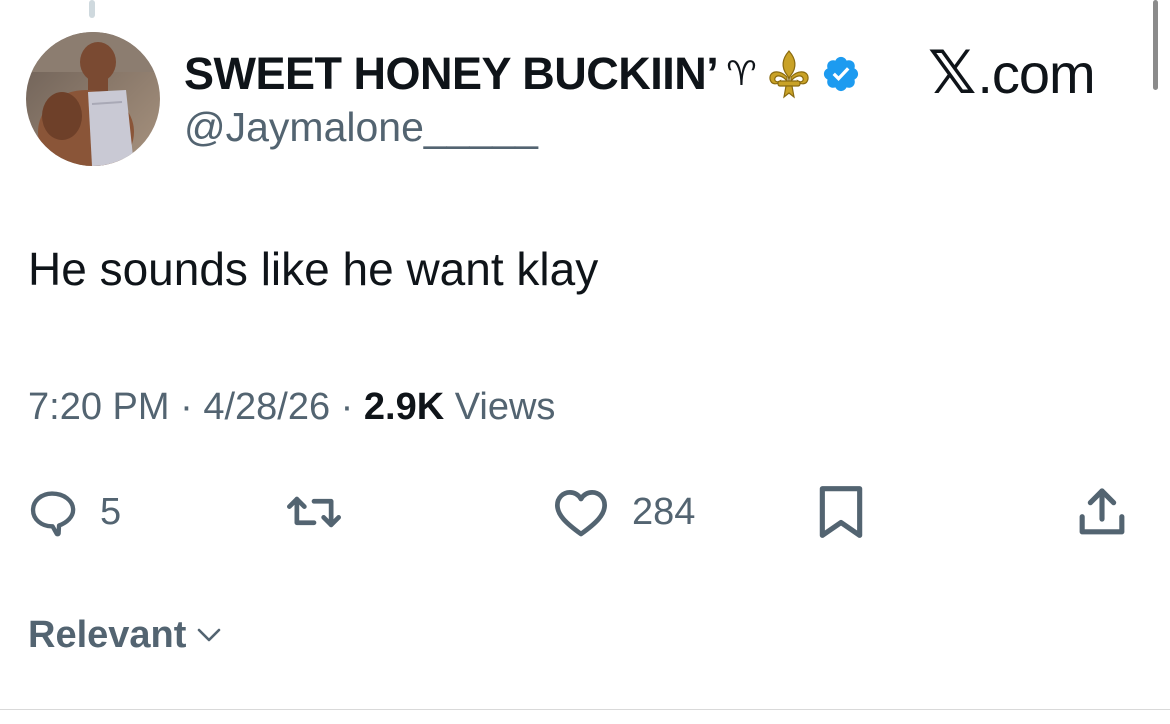 This screenshot has height=724, width=1170. I want to click on bookmark-icon, so click(841, 512).